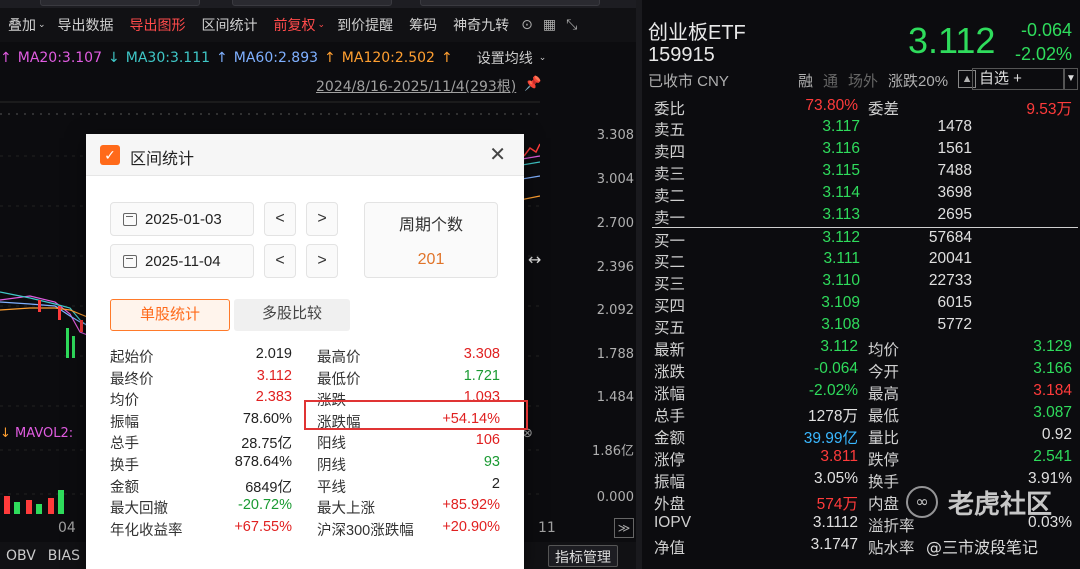  What do you see at coordinates (670, 109) in the screenshot?
I see `weibi-label: 委比` at bounding box center [670, 109].